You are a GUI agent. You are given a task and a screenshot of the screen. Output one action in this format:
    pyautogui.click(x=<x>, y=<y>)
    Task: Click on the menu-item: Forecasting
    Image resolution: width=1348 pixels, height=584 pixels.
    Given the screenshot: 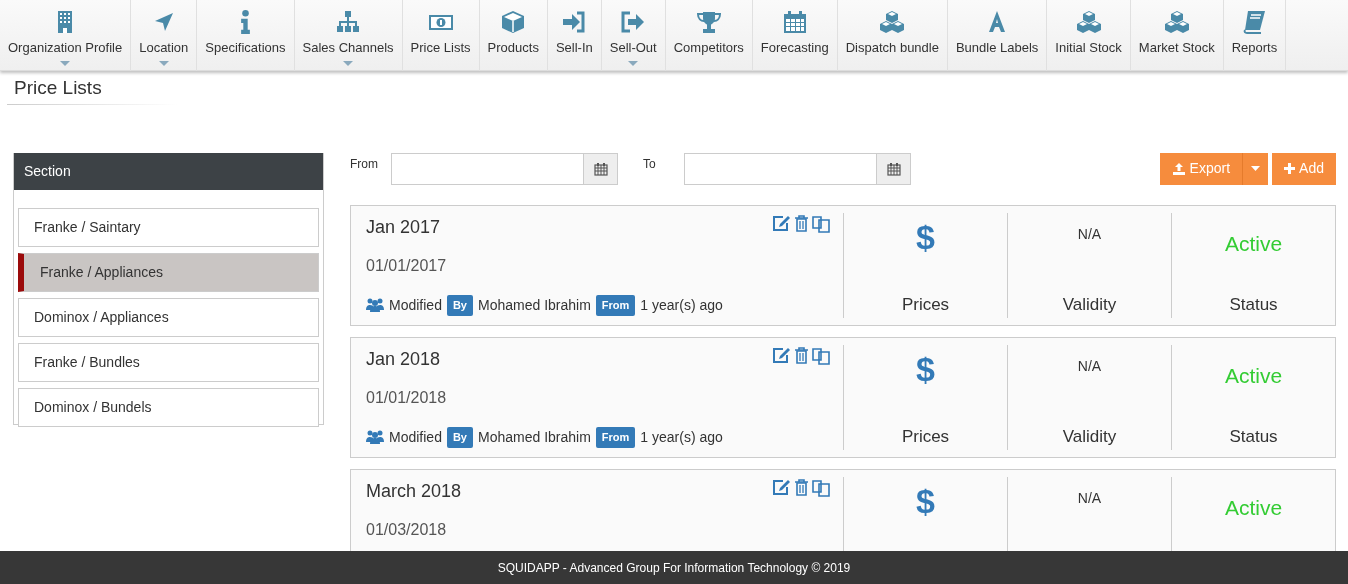 What is the action you would take?
    pyautogui.click(x=795, y=35)
    